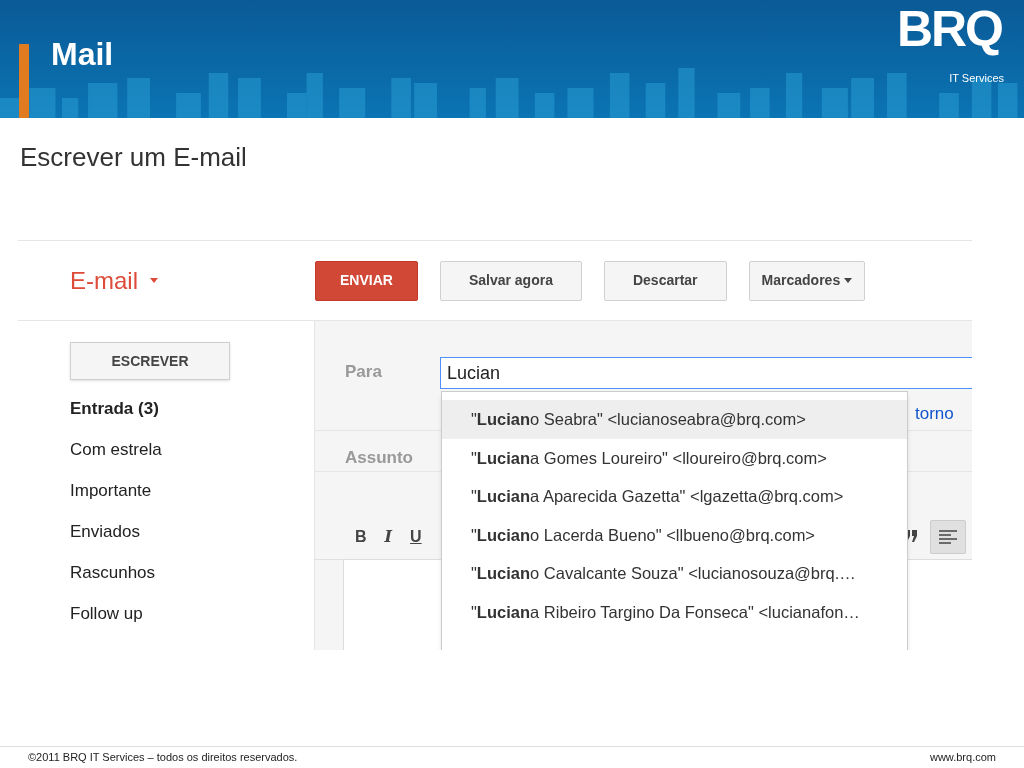 The width and height of the screenshot is (1024, 768). Describe the element at coordinates (674, 496) in the screenshot. I see `suggestion-item: "Luciana Aparecida Gazetta" <lgazetta@brq.com>` at that location.